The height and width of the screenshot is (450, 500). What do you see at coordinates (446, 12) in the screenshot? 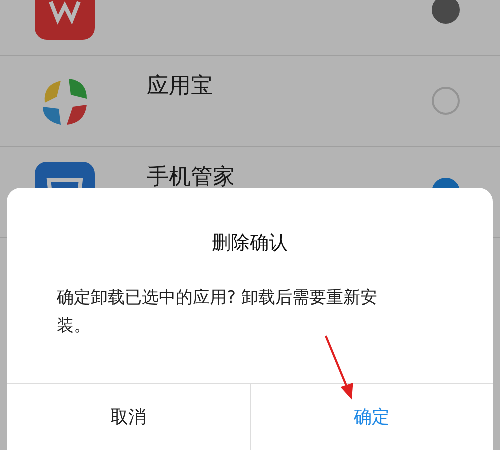
I see `checkbox` at bounding box center [446, 12].